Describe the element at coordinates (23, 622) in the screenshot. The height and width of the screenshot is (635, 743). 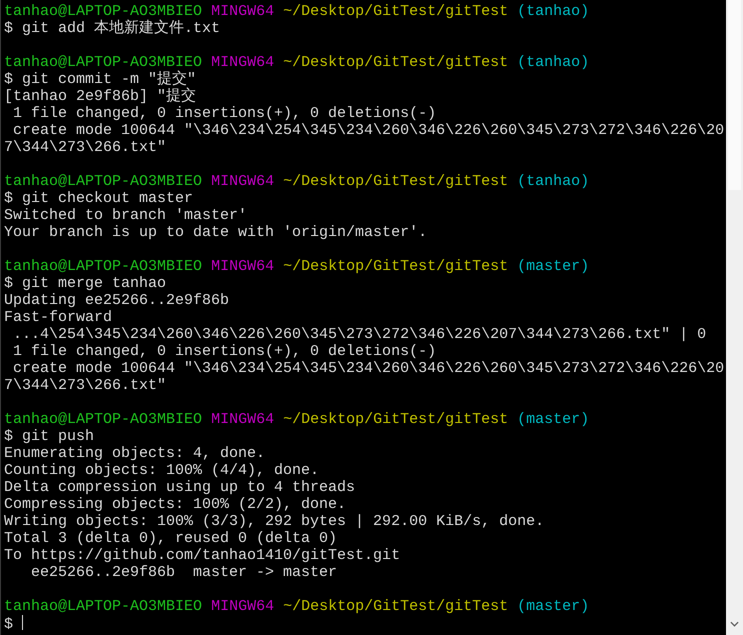
I see `text-cursor` at that location.